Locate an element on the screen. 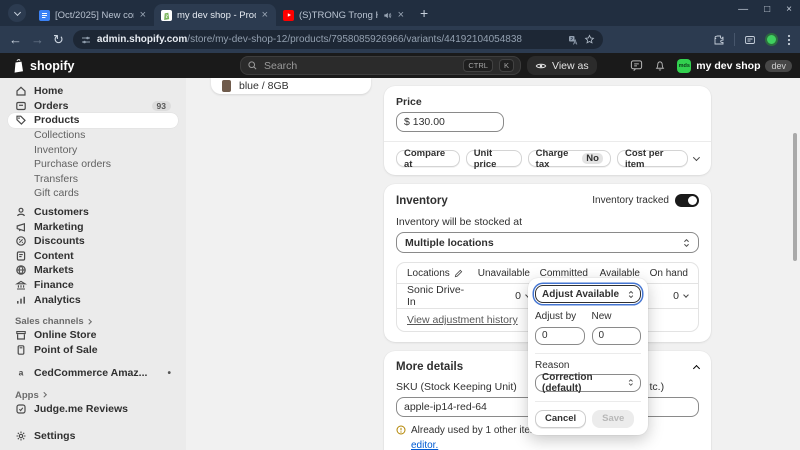 This screenshot has height=450, width=800. locations-header: Locations is located at coordinates (437, 273).